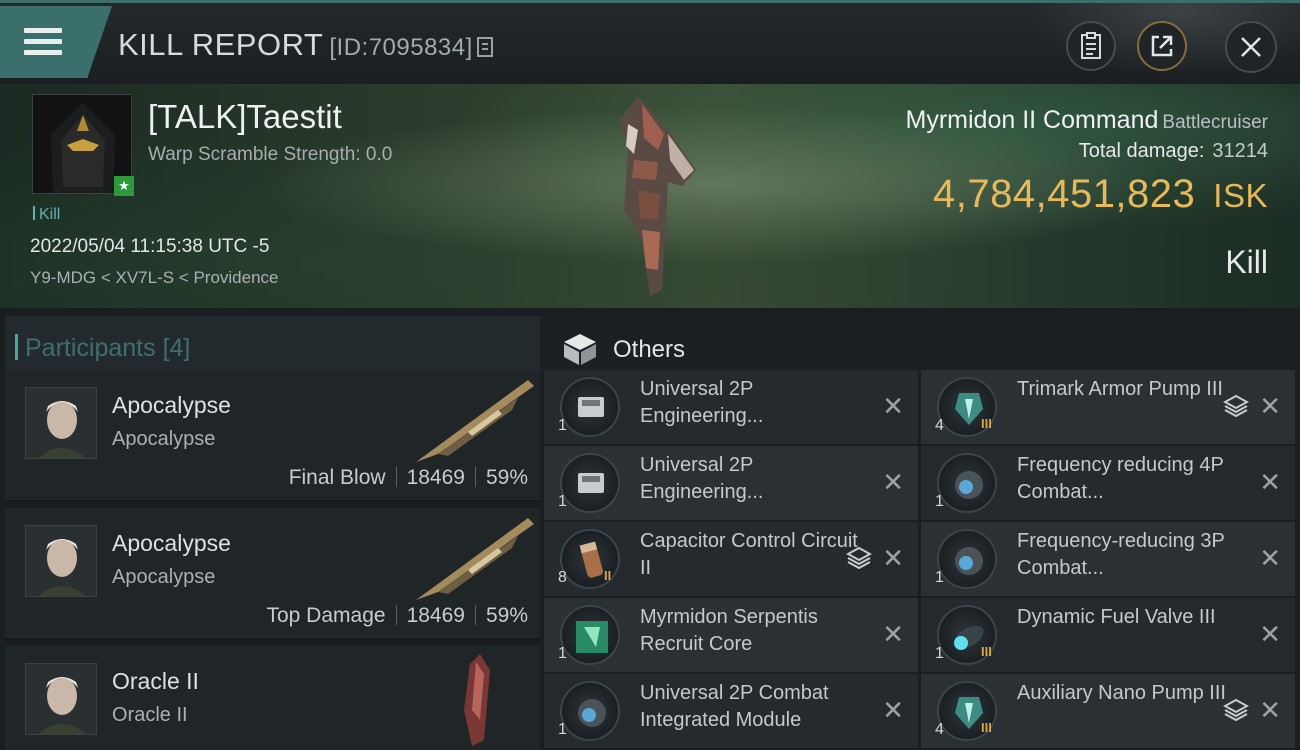 Image resolution: width=1300 pixels, height=750 pixels. I want to click on others-label: Others, so click(649, 349).